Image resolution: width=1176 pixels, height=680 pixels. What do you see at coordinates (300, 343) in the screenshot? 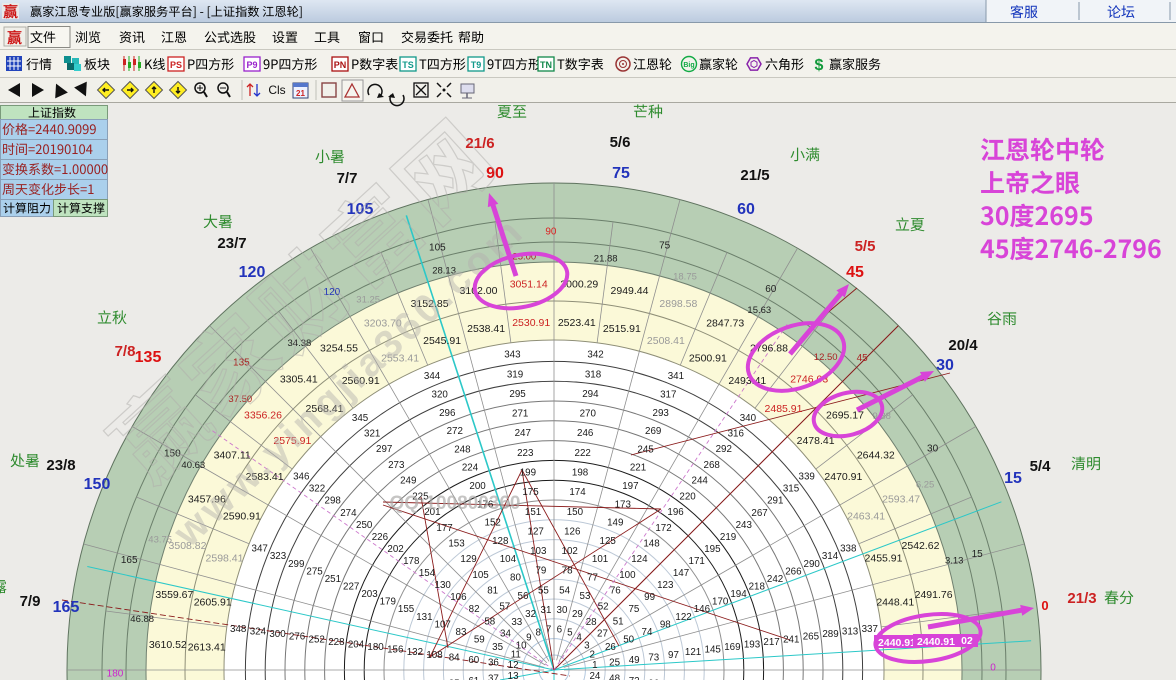
I see `svg-text: 34.38` at bounding box center [300, 343].